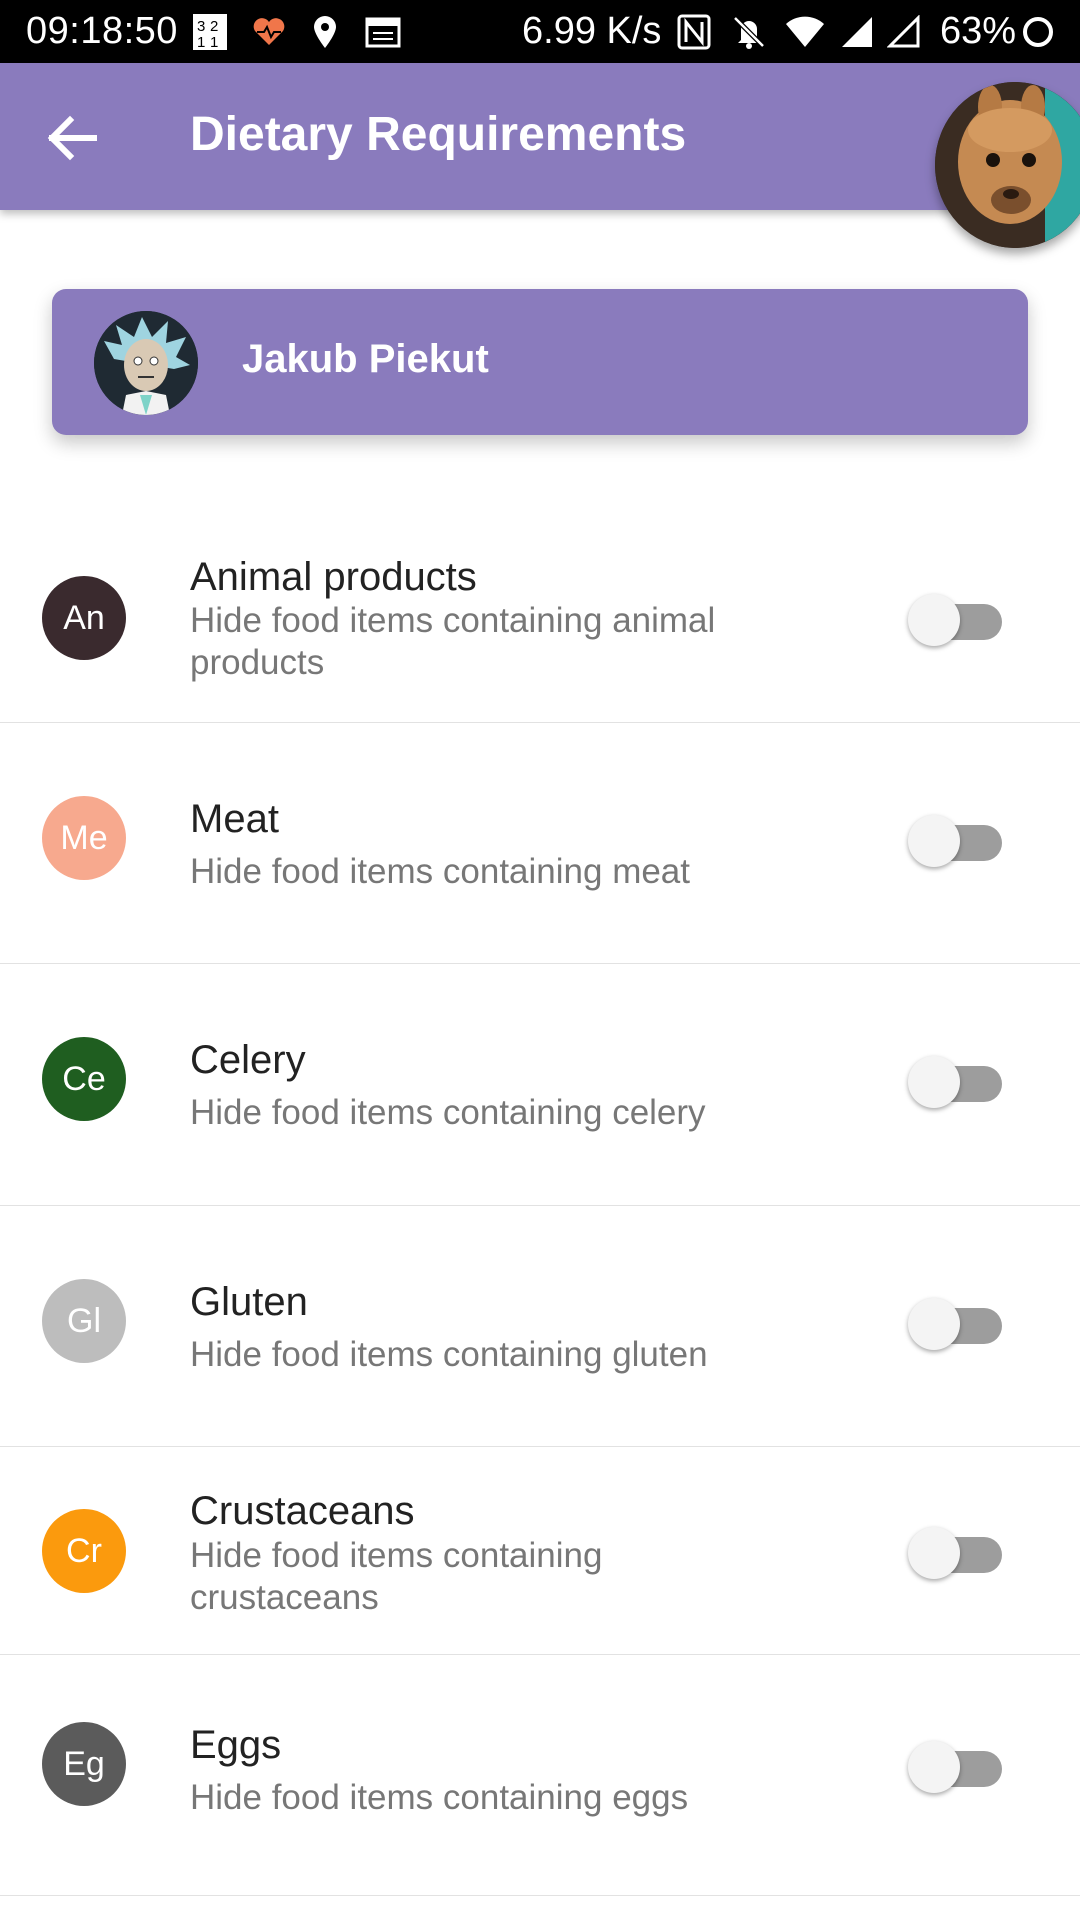 The width and height of the screenshot is (1080, 1920). I want to click on item-subtitle: Hide food items containing crustaceans, so click(396, 1576).